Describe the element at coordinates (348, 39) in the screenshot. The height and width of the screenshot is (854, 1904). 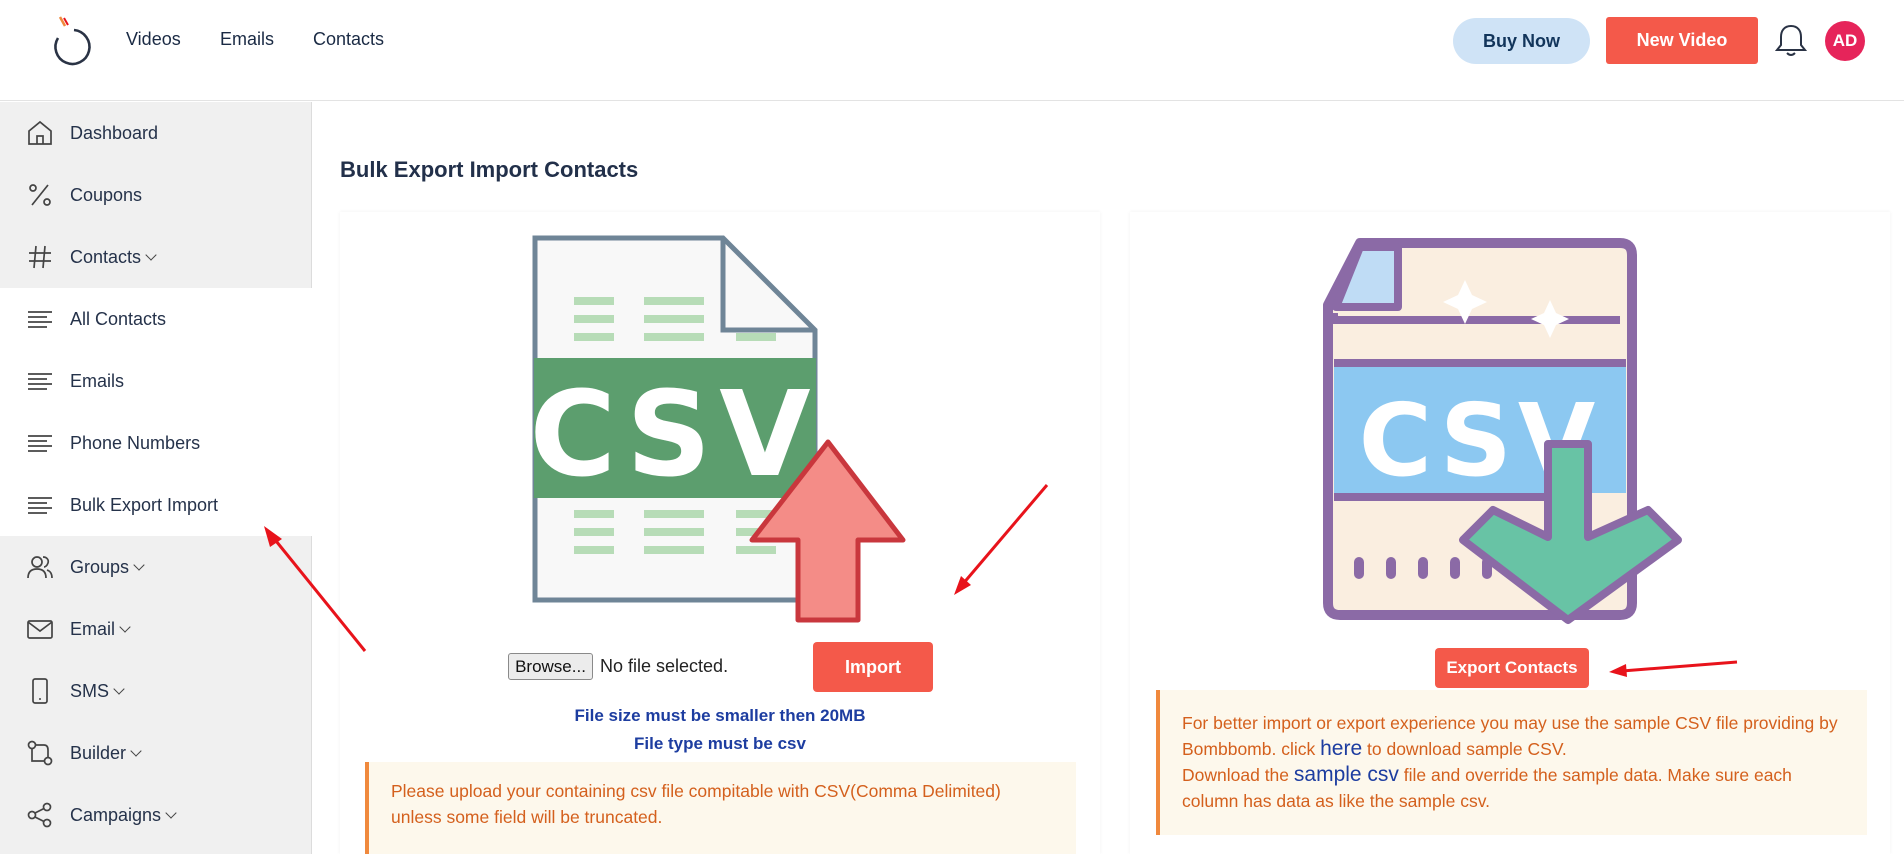
I see `nav-contacts: Contacts` at that location.